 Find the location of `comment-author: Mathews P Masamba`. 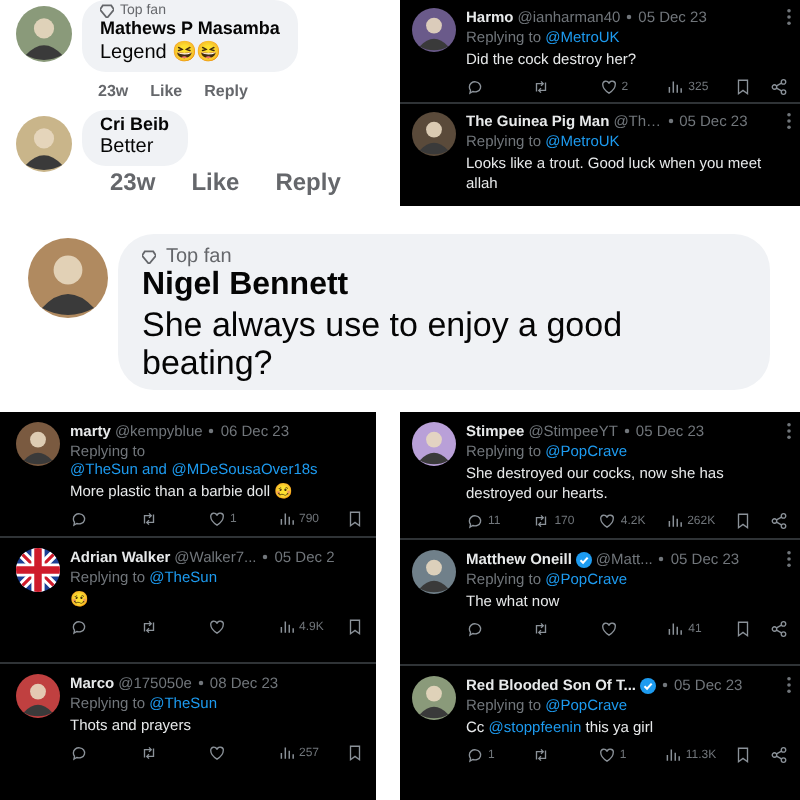

comment-author: Mathews P Masamba is located at coordinates (190, 28).